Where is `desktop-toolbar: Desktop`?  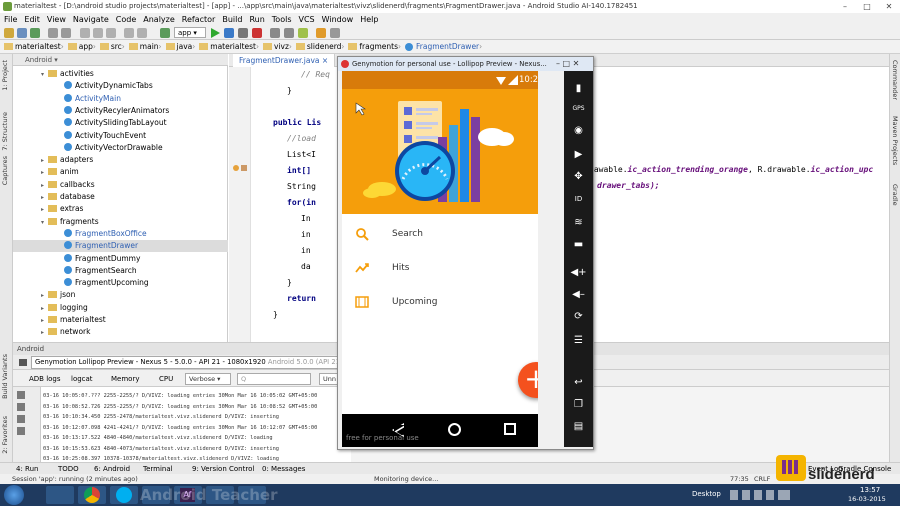 desktop-toolbar: Desktop is located at coordinates (706, 494).